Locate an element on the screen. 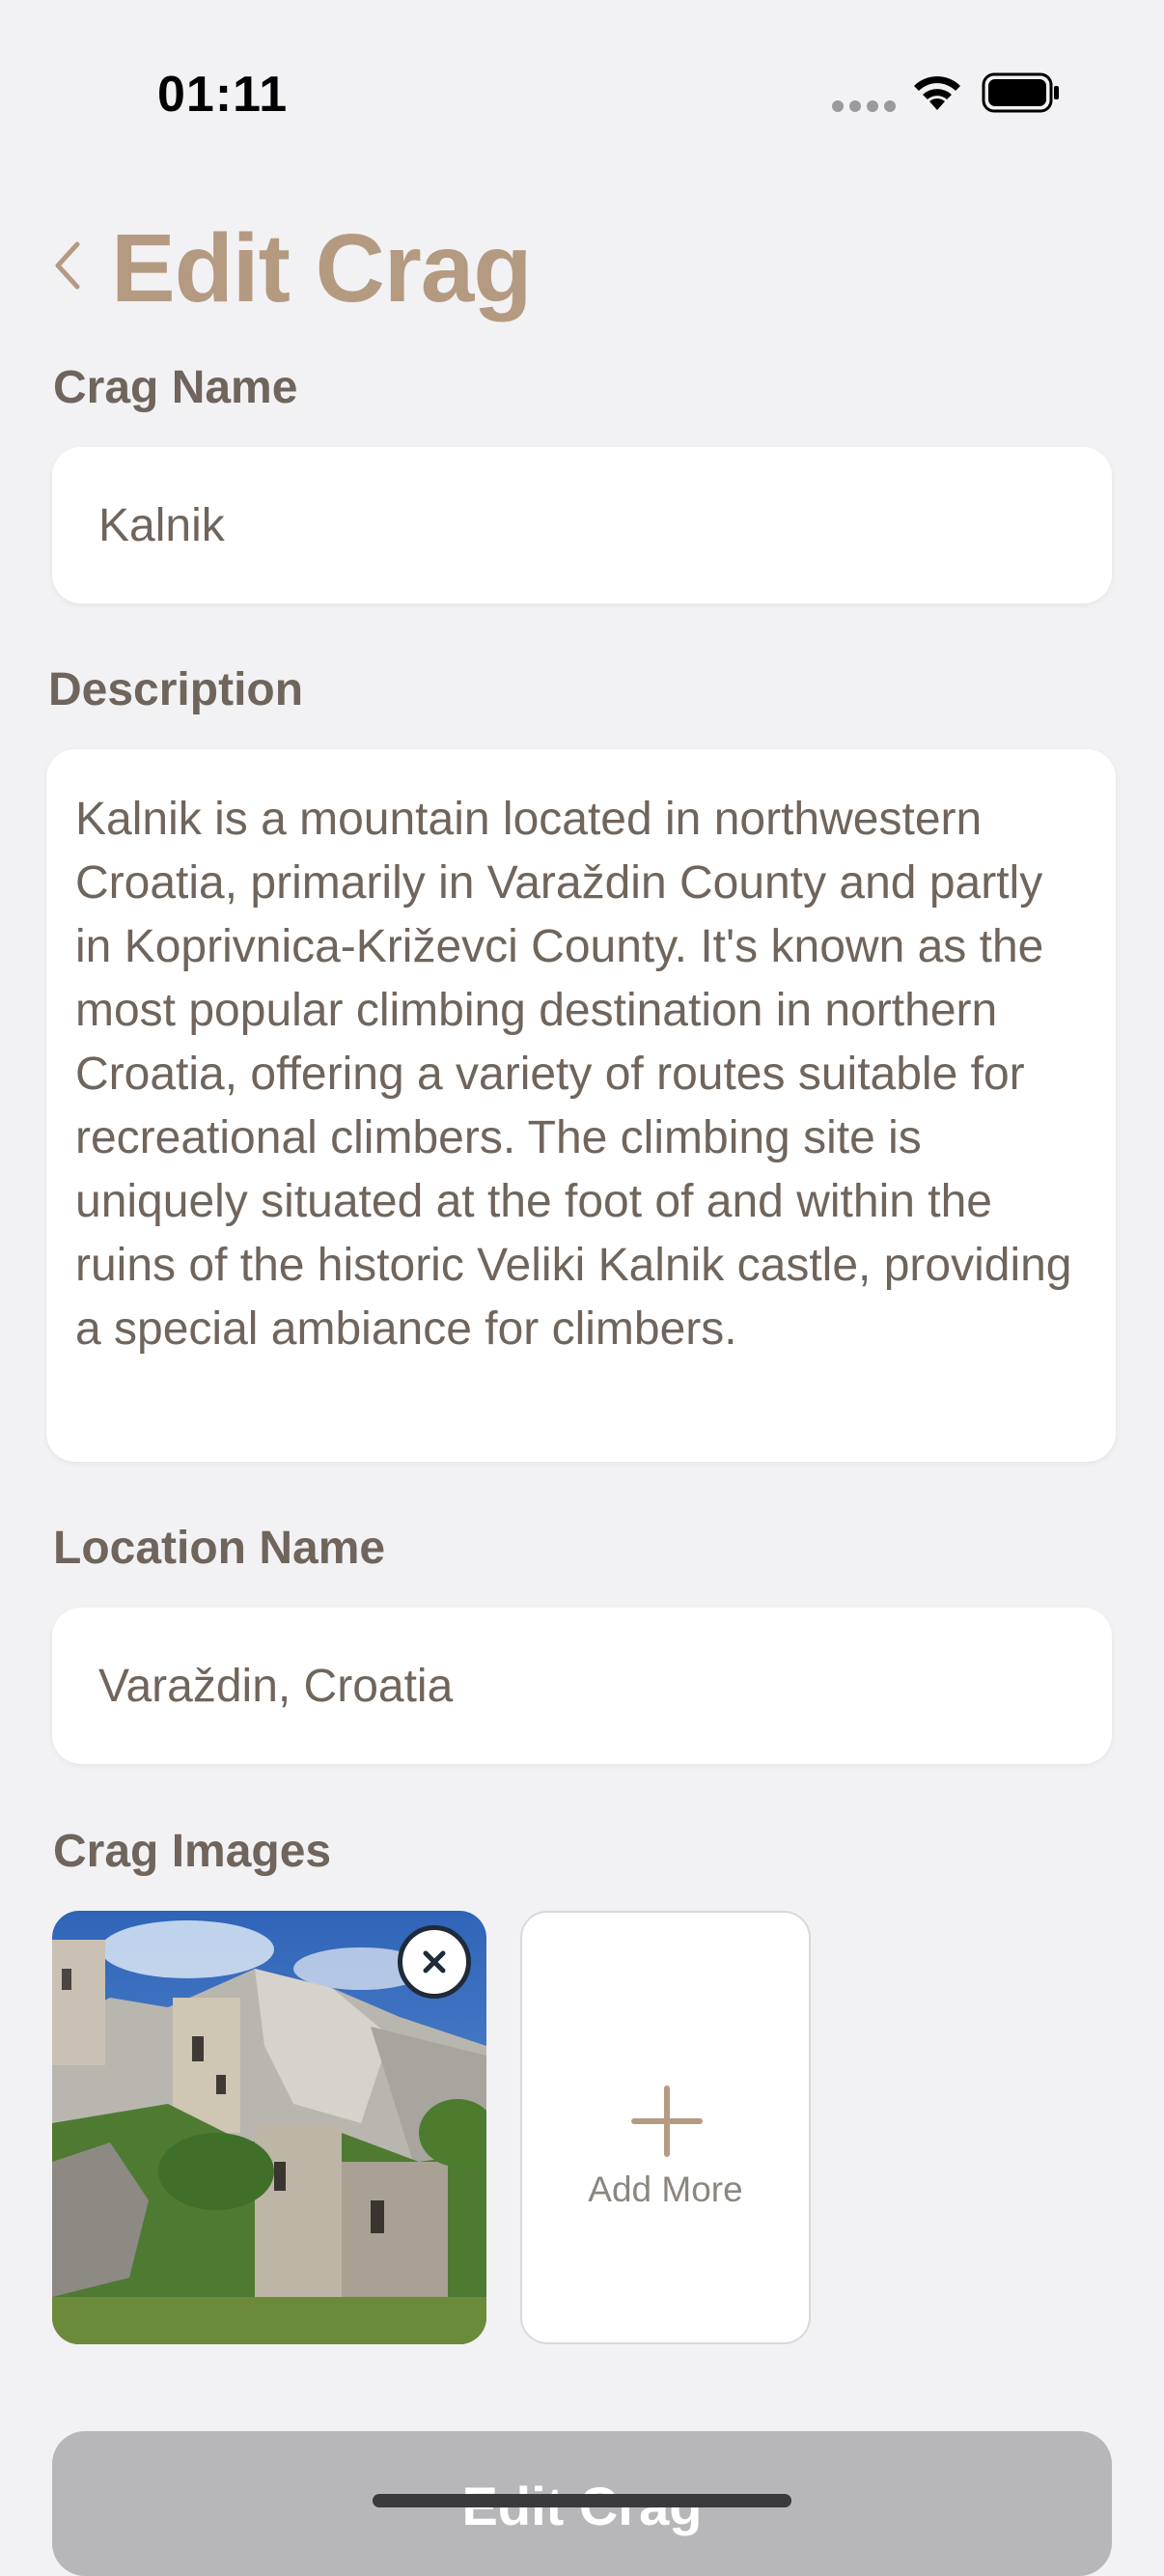 The image size is (1164, 2576). battery-icon is located at coordinates (1021, 92).